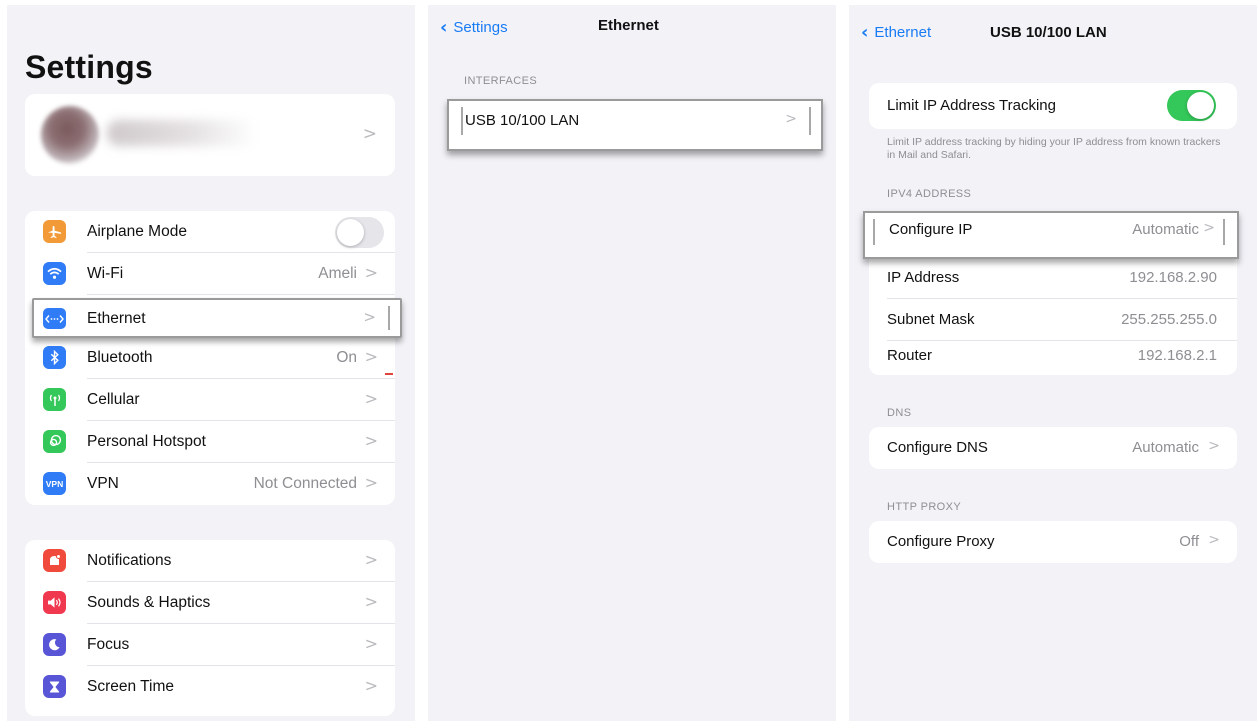 This screenshot has width=1257, height=721. I want to click on back-label: Settings, so click(480, 27).